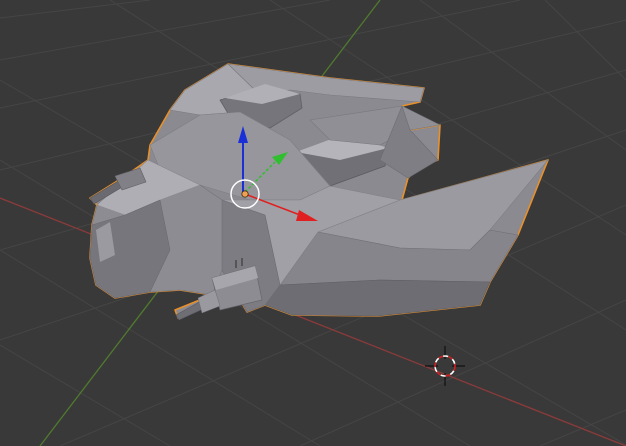  What do you see at coordinates (245, 194) in the screenshot?
I see `object-origin-icon` at bounding box center [245, 194].